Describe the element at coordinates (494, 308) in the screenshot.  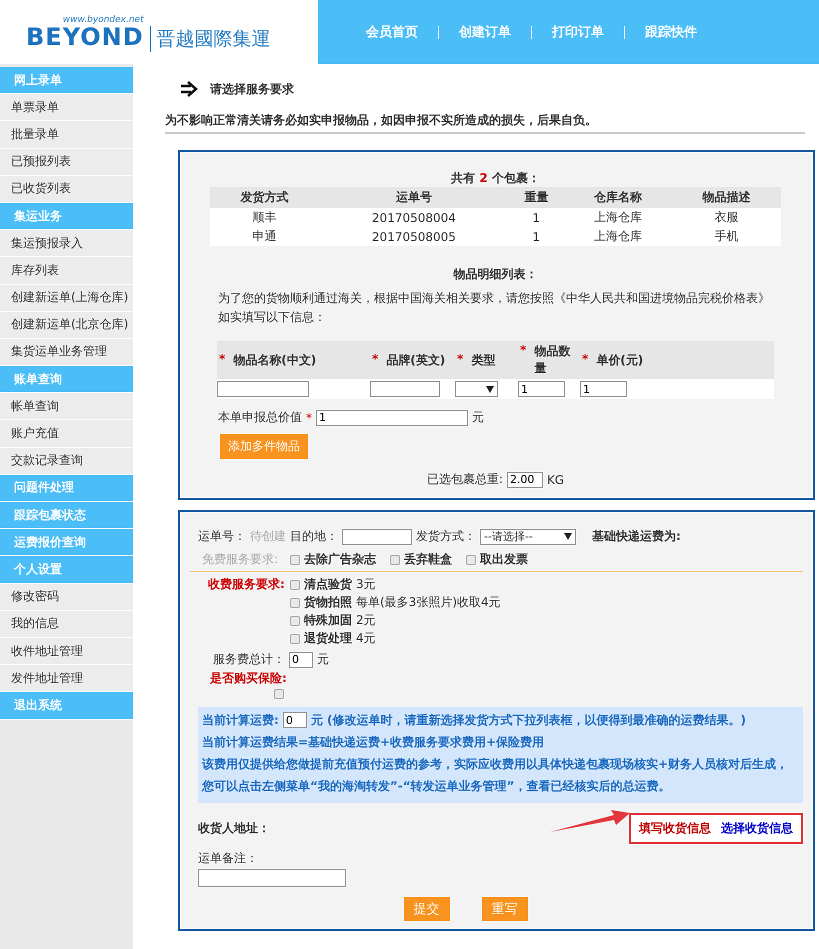
I see `intro-text: 为了您的货物顺利通过海关，根据中国海关相关要求，请您按照《中华人民共和国进境物品完税价格表》如实填写以下信息：` at that location.